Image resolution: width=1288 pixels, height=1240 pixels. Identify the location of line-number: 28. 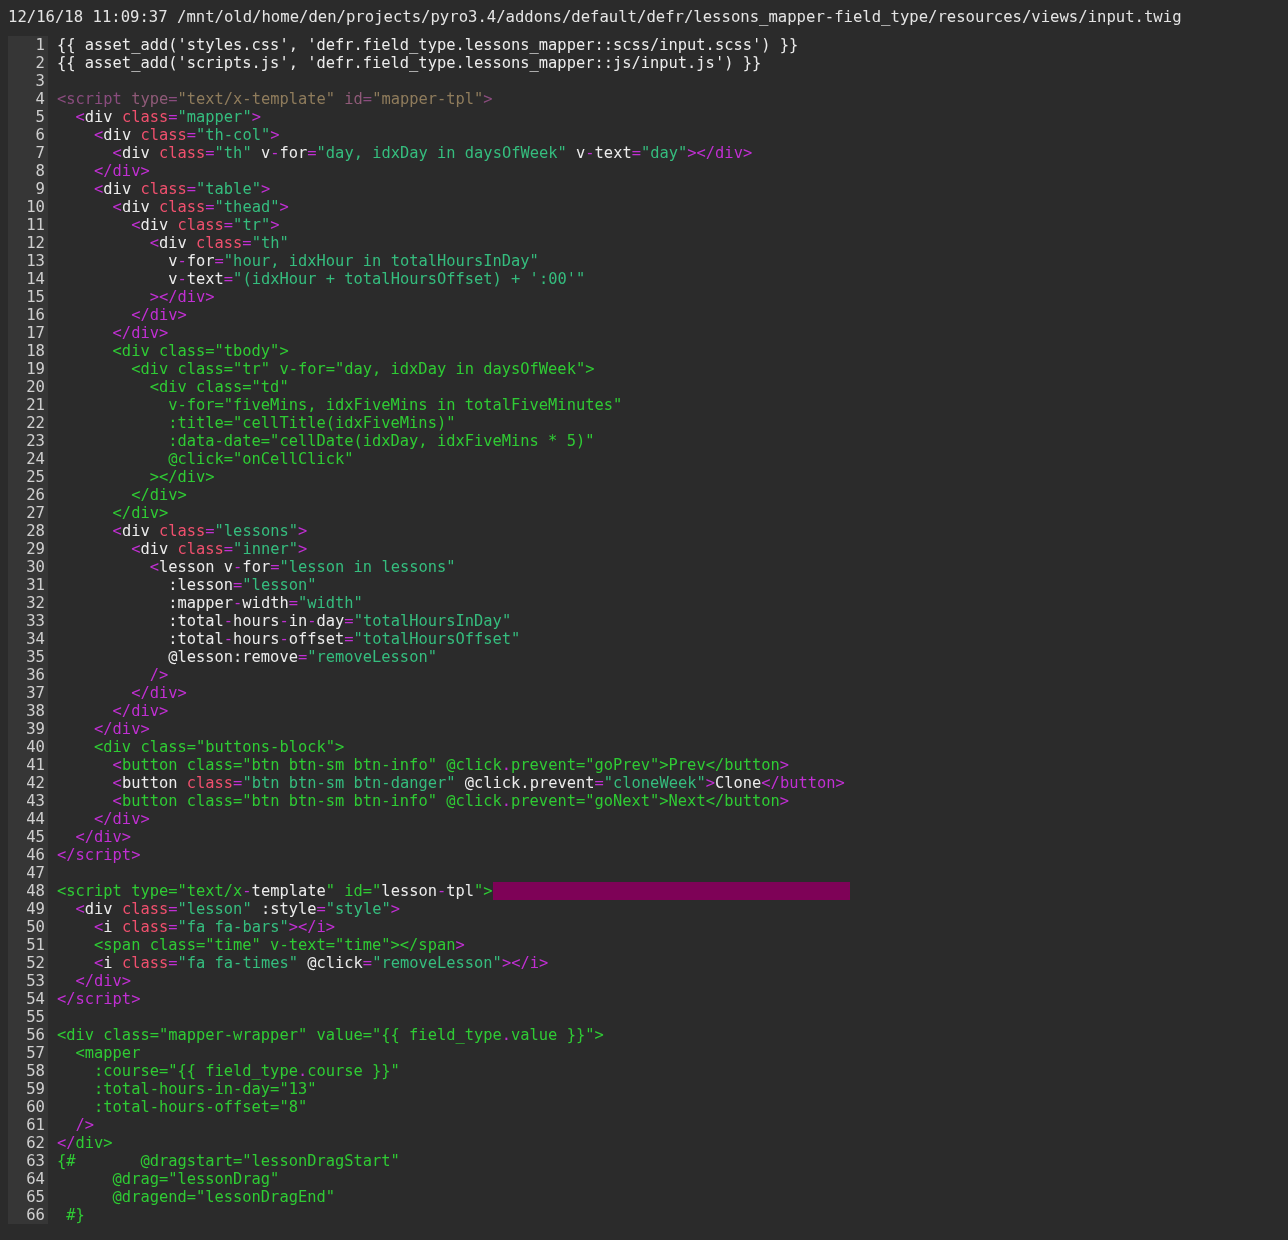
(35, 531).